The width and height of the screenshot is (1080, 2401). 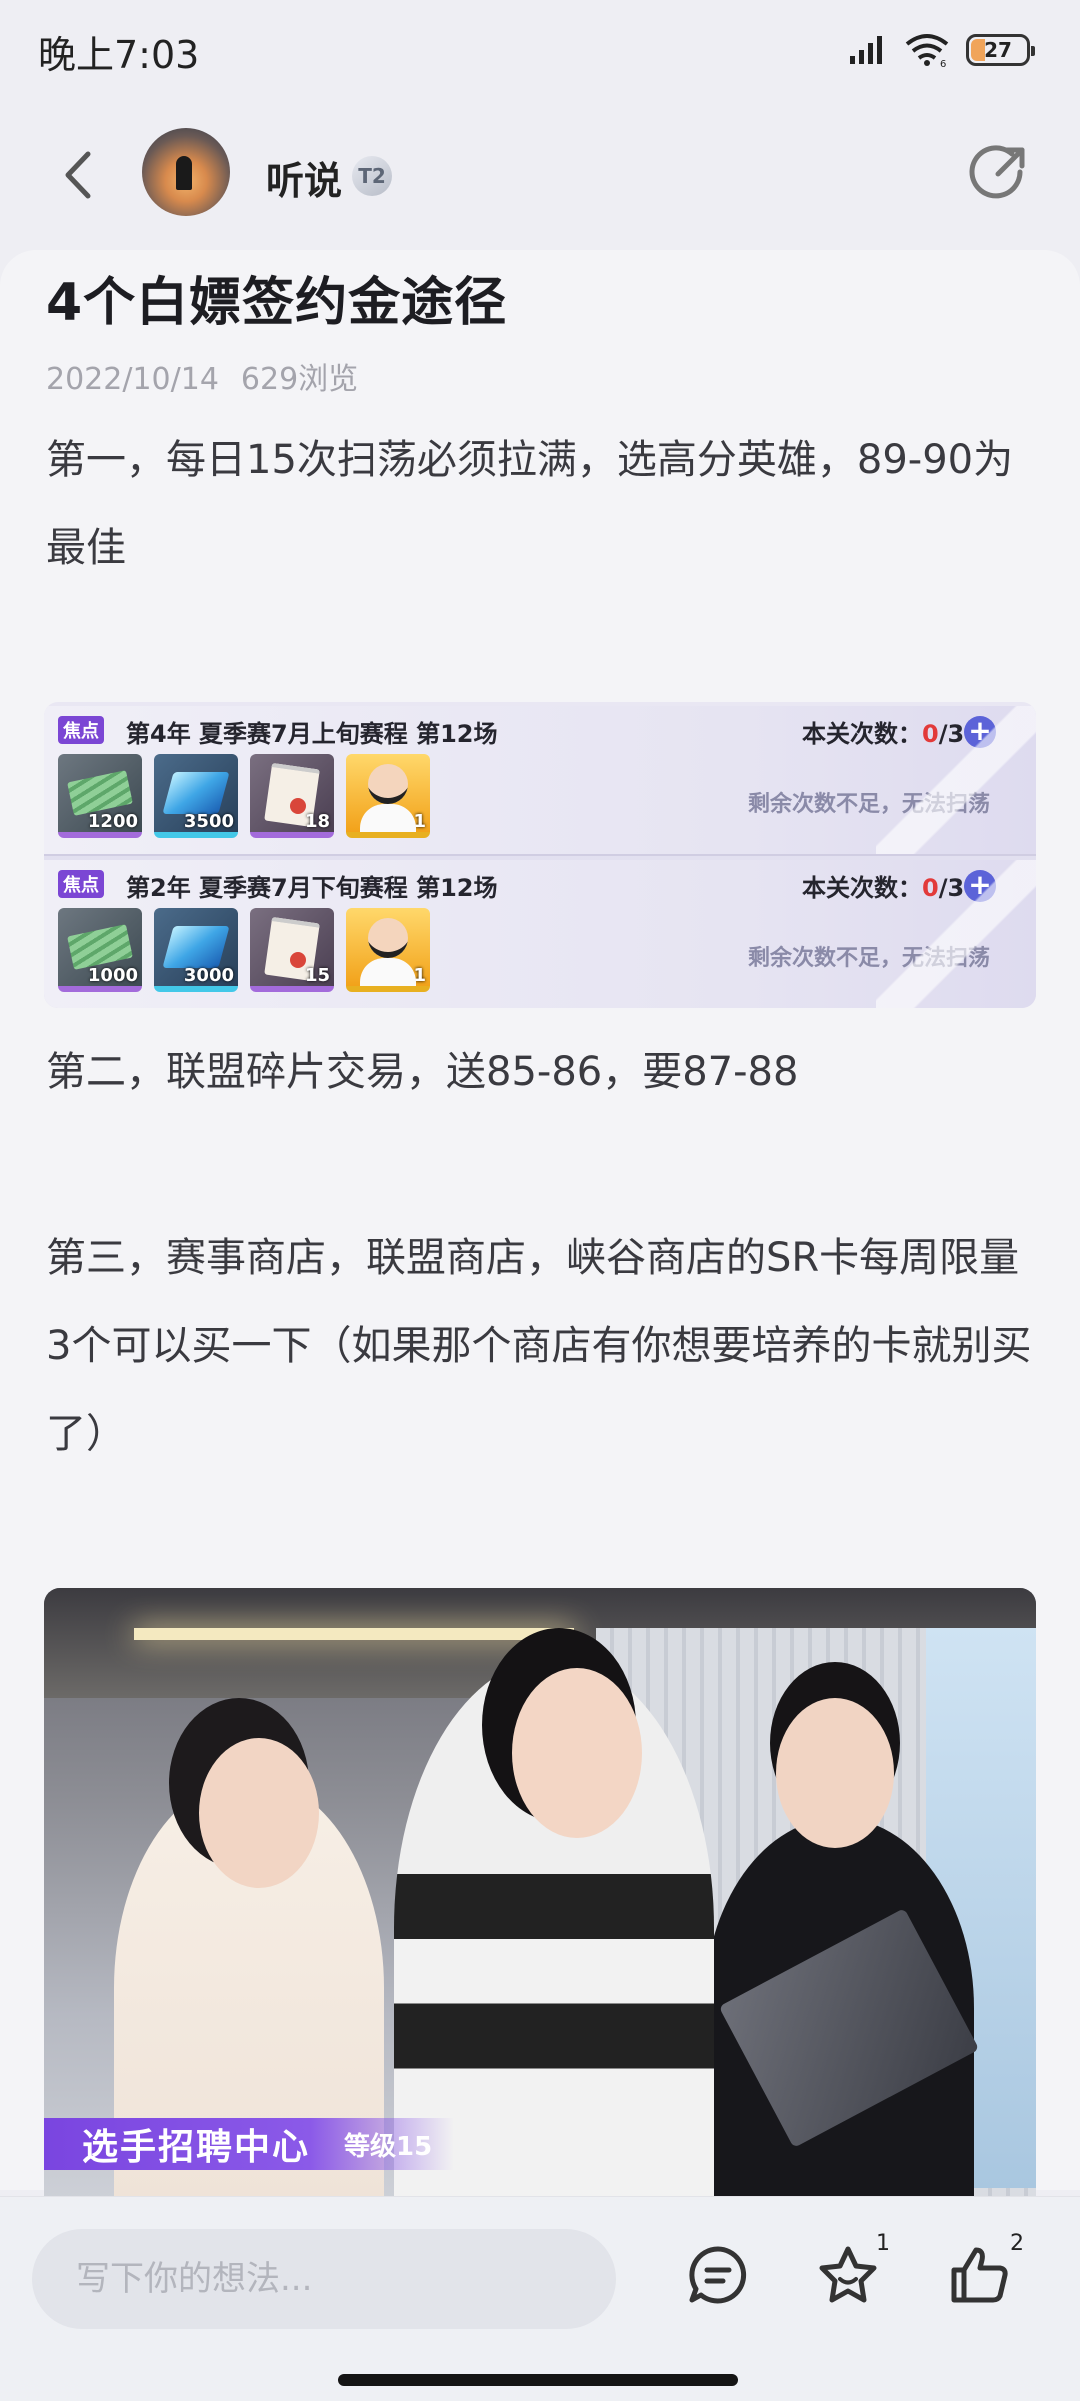 What do you see at coordinates (277, 303) in the screenshot?
I see `post-title: 4个白嫖签约金途径` at bounding box center [277, 303].